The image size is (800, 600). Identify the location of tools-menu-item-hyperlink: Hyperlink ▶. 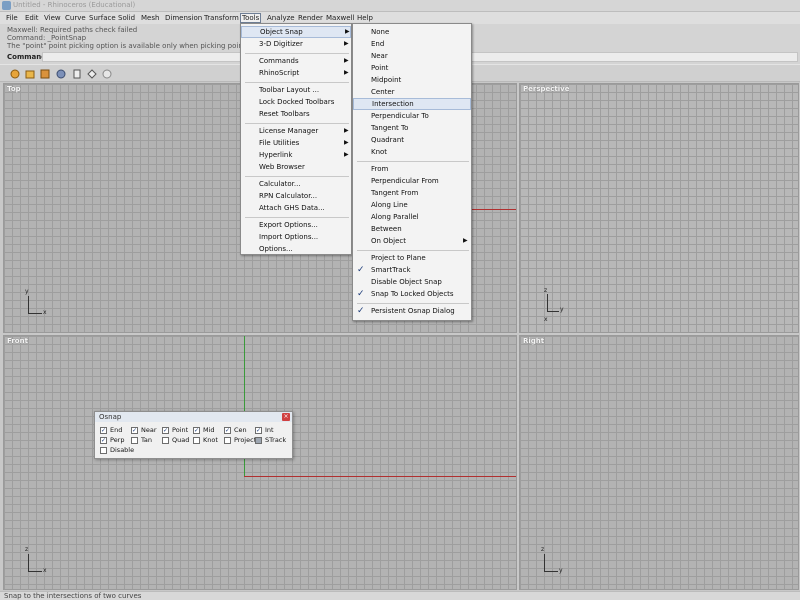
(296, 155).